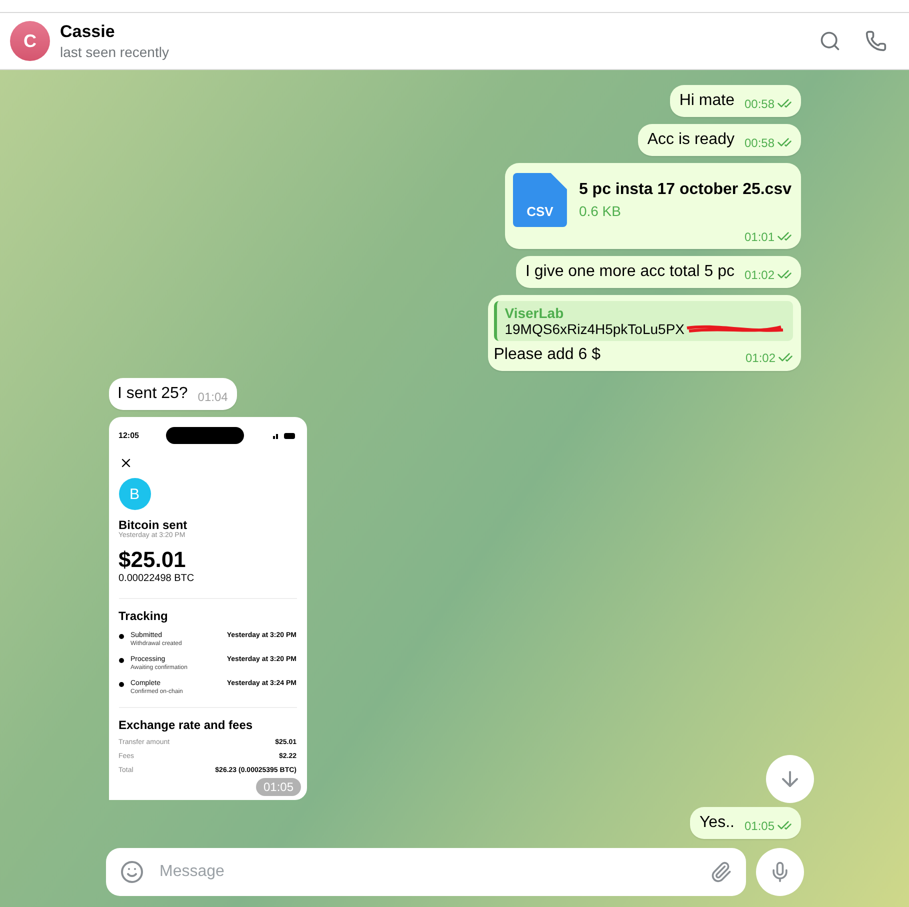 Image resolution: width=909 pixels, height=907 pixels. What do you see at coordinates (685, 190) in the screenshot?
I see `file-name: 5 pc insta 17 october 25.csv` at bounding box center [685, 190].